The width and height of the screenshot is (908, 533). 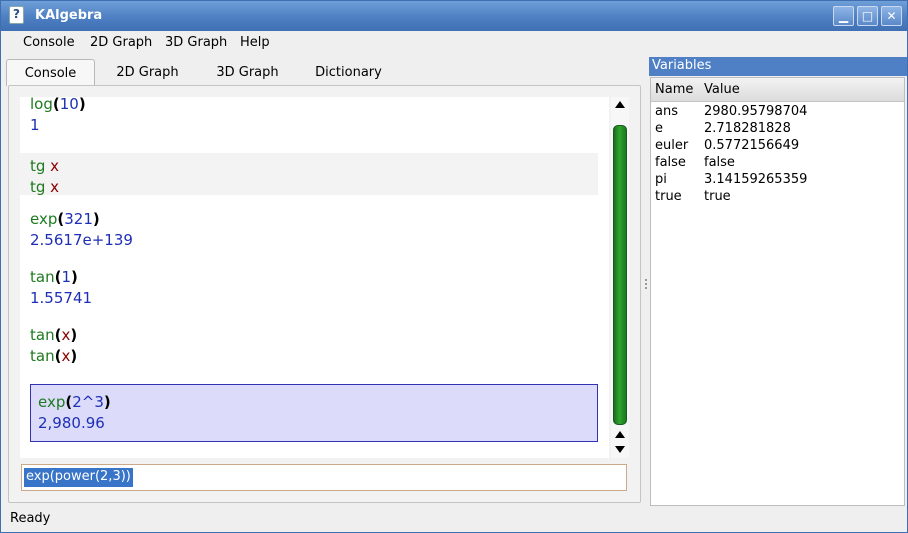 I want to click on variable-row: euler 0.5772156649, so click(x=777, y=145).